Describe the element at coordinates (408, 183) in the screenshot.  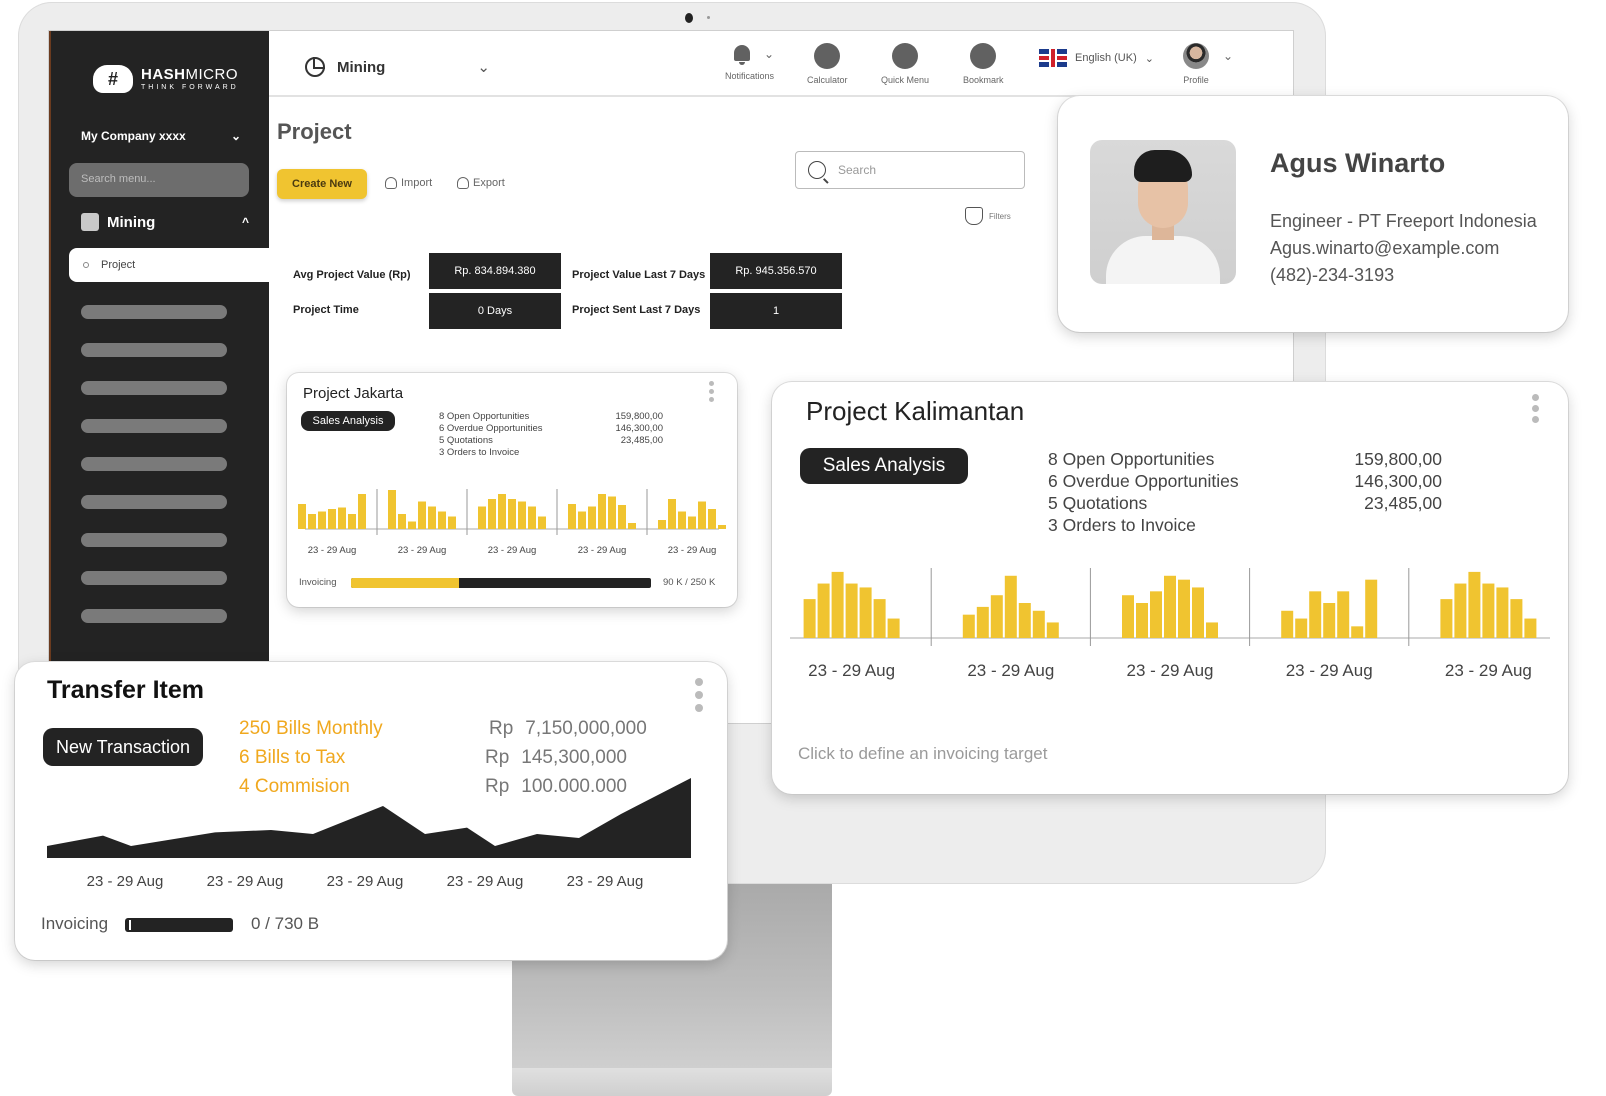
I see `import-button: Import` at that location.